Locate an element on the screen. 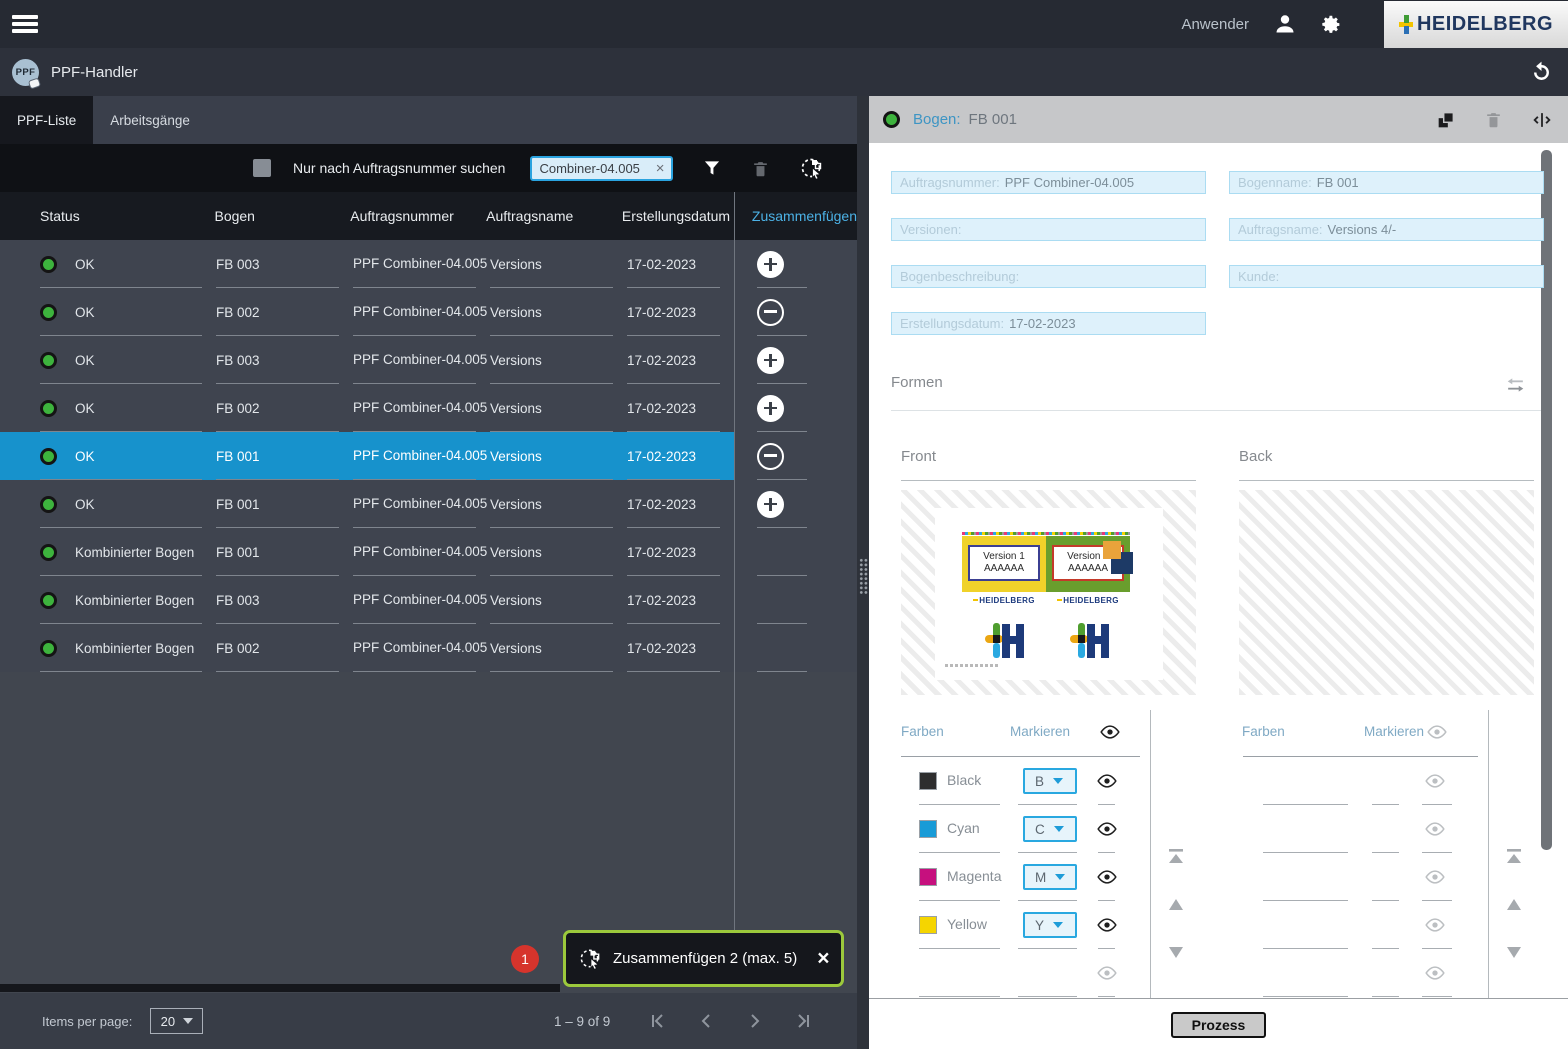  merge-select-mode-icon is located at coordinates (812, 168).